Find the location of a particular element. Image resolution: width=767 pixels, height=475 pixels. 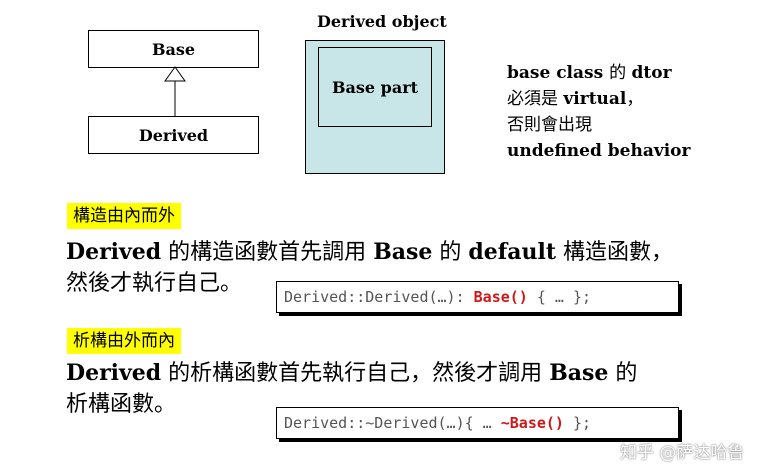

construct-code-base-call: Base() is located at coordinates (500, 297).